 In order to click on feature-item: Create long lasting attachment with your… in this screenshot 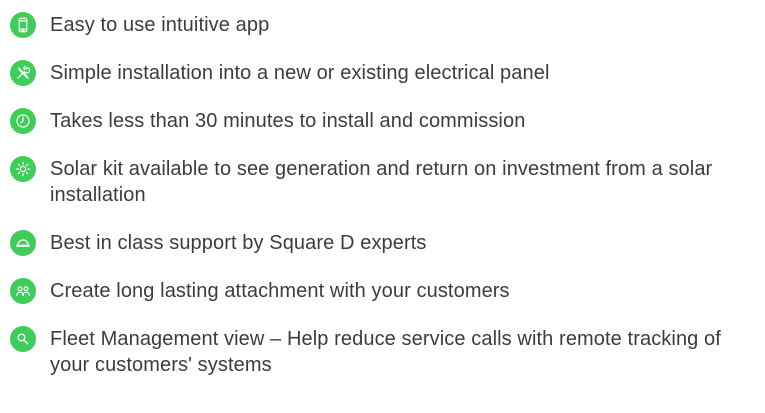, I will do `click(382, 291)`.